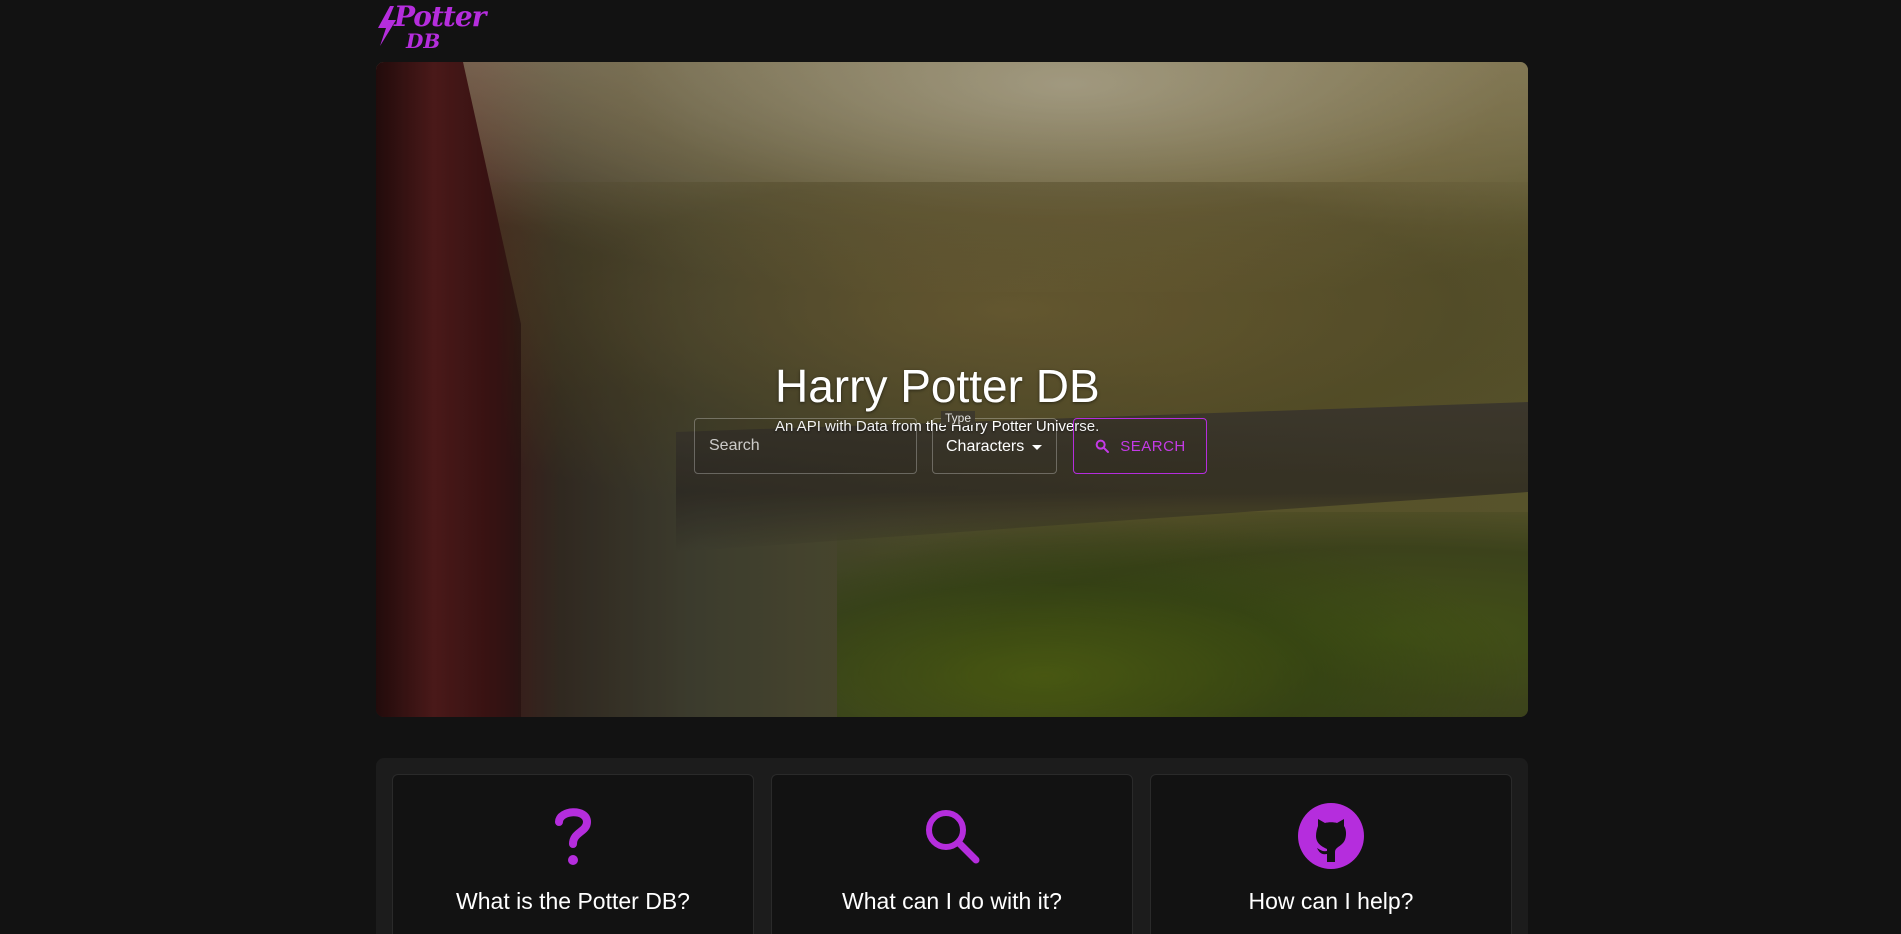 The width and height of the screenshot is (1901, 934). Describe the element at coordinates (958, 418) in the screenshot. I see `type-select-label: Type` at that location.